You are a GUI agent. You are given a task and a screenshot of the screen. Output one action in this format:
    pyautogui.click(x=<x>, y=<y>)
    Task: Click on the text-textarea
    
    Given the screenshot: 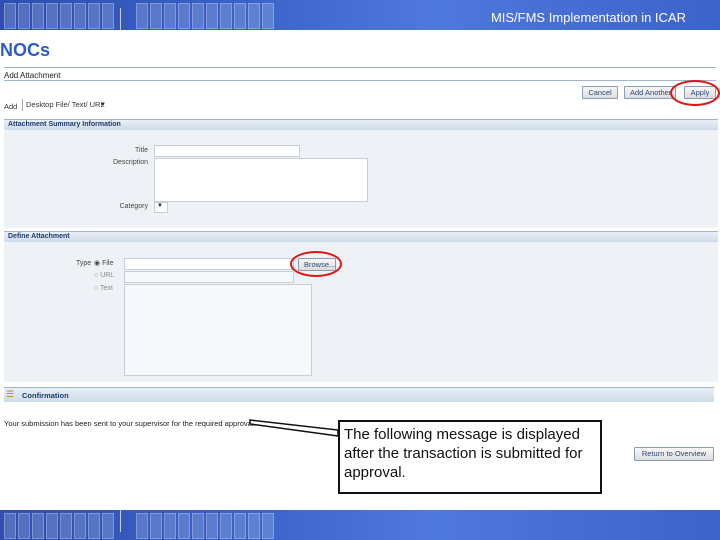 What is the action you would take?
    pyautogui.click(x=218, y=330)
    